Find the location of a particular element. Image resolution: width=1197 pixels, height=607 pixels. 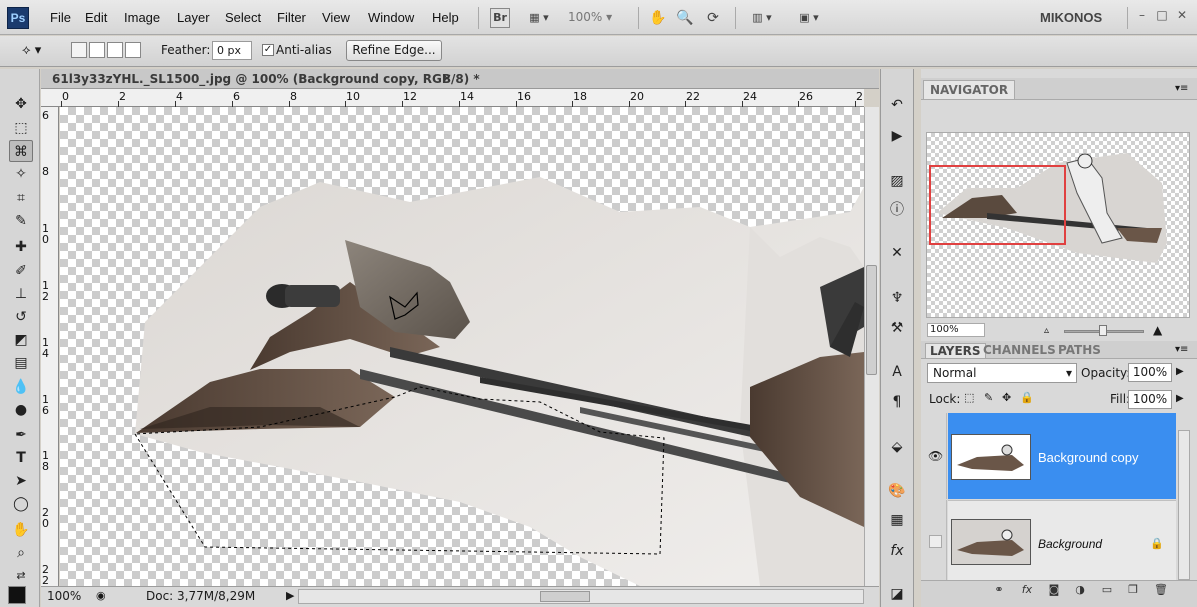

rotate-view-icon: ⟳ is located at coordinates (713, 18).